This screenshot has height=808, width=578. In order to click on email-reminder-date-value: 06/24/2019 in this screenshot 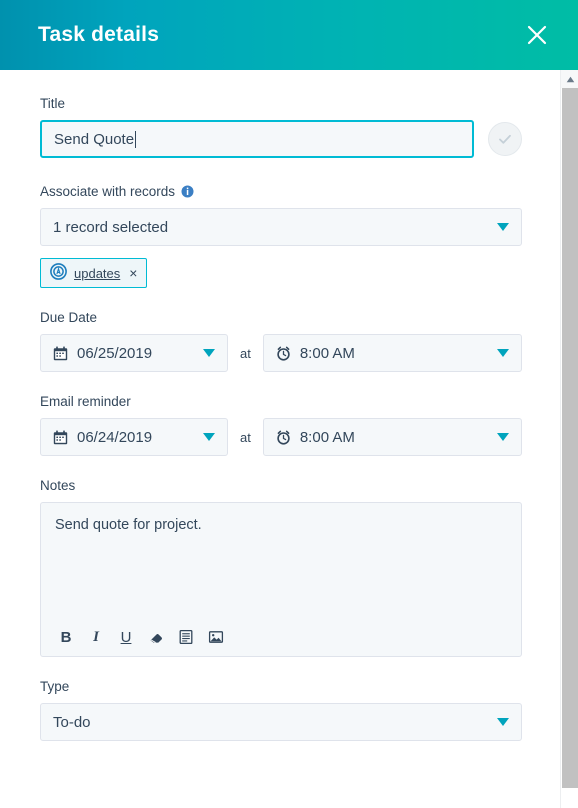, I will do `click(115, 437)`.